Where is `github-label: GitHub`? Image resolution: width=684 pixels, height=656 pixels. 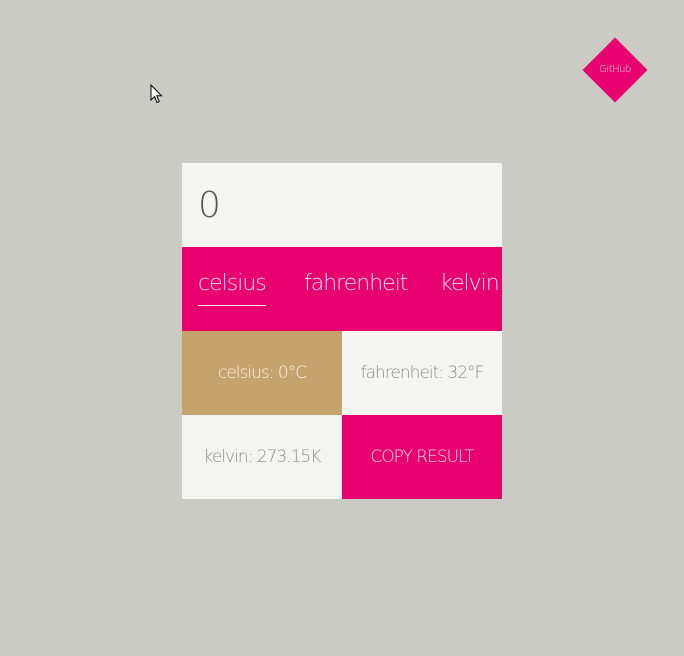
github-label: GitHub is located at coordinates (615, 69).